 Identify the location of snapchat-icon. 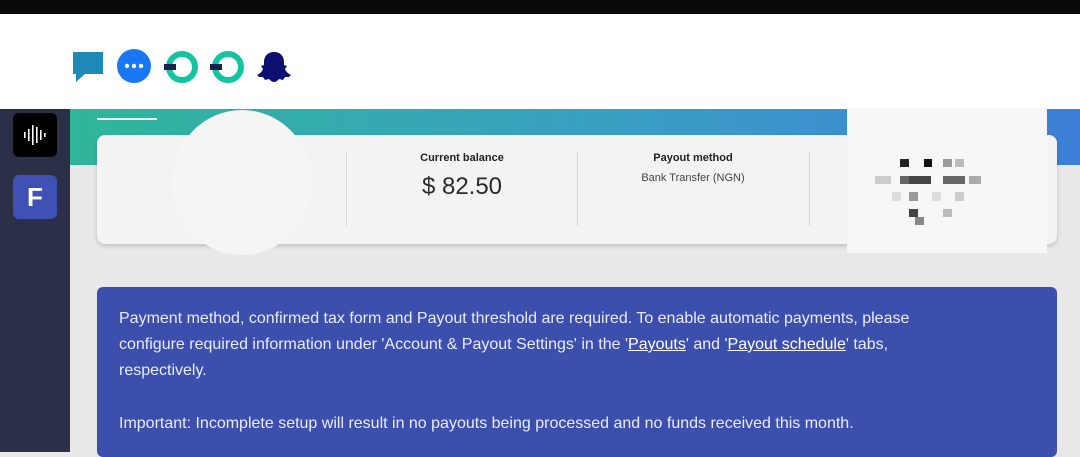
(274, 67).